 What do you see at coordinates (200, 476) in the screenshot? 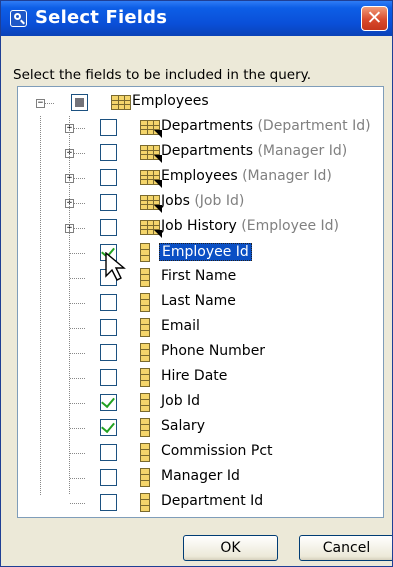
I see `field-label: Manager Id` at bounding box center [200, 476].